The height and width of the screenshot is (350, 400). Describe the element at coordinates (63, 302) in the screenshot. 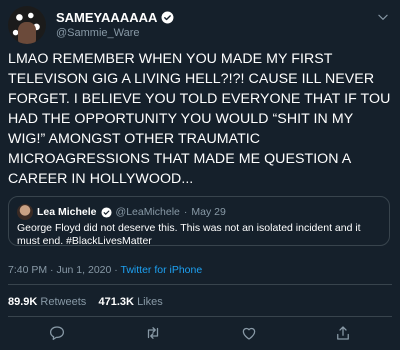

I see `retweets-label: Retweets` at that location.